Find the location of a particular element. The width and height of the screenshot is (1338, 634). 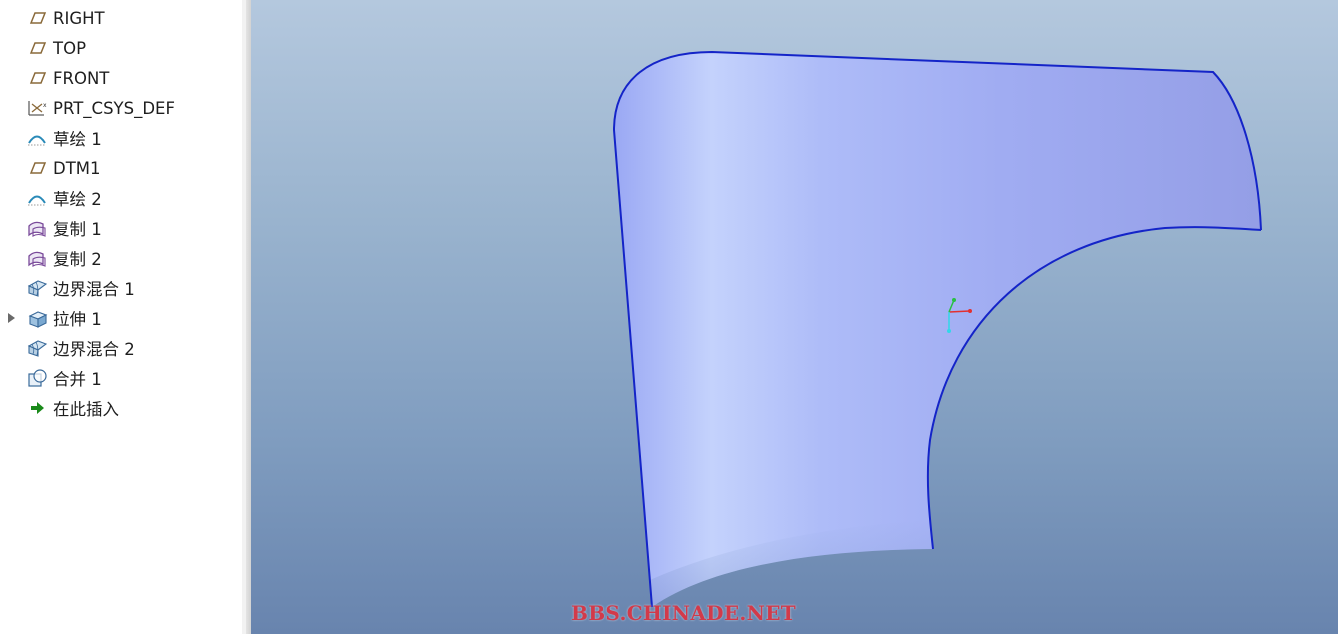

watermark: BBS.CHINADE.NET is located at coordinates (683, 613).